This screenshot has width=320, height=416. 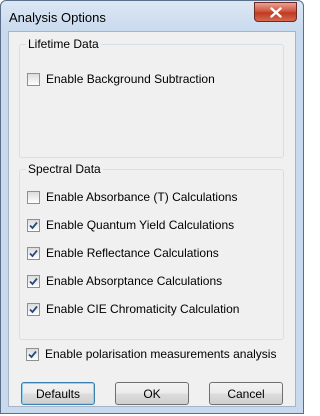 I want to click on quantum-yield-option: Enable Quantum Yield Calculations, so click(x=130, y=225).